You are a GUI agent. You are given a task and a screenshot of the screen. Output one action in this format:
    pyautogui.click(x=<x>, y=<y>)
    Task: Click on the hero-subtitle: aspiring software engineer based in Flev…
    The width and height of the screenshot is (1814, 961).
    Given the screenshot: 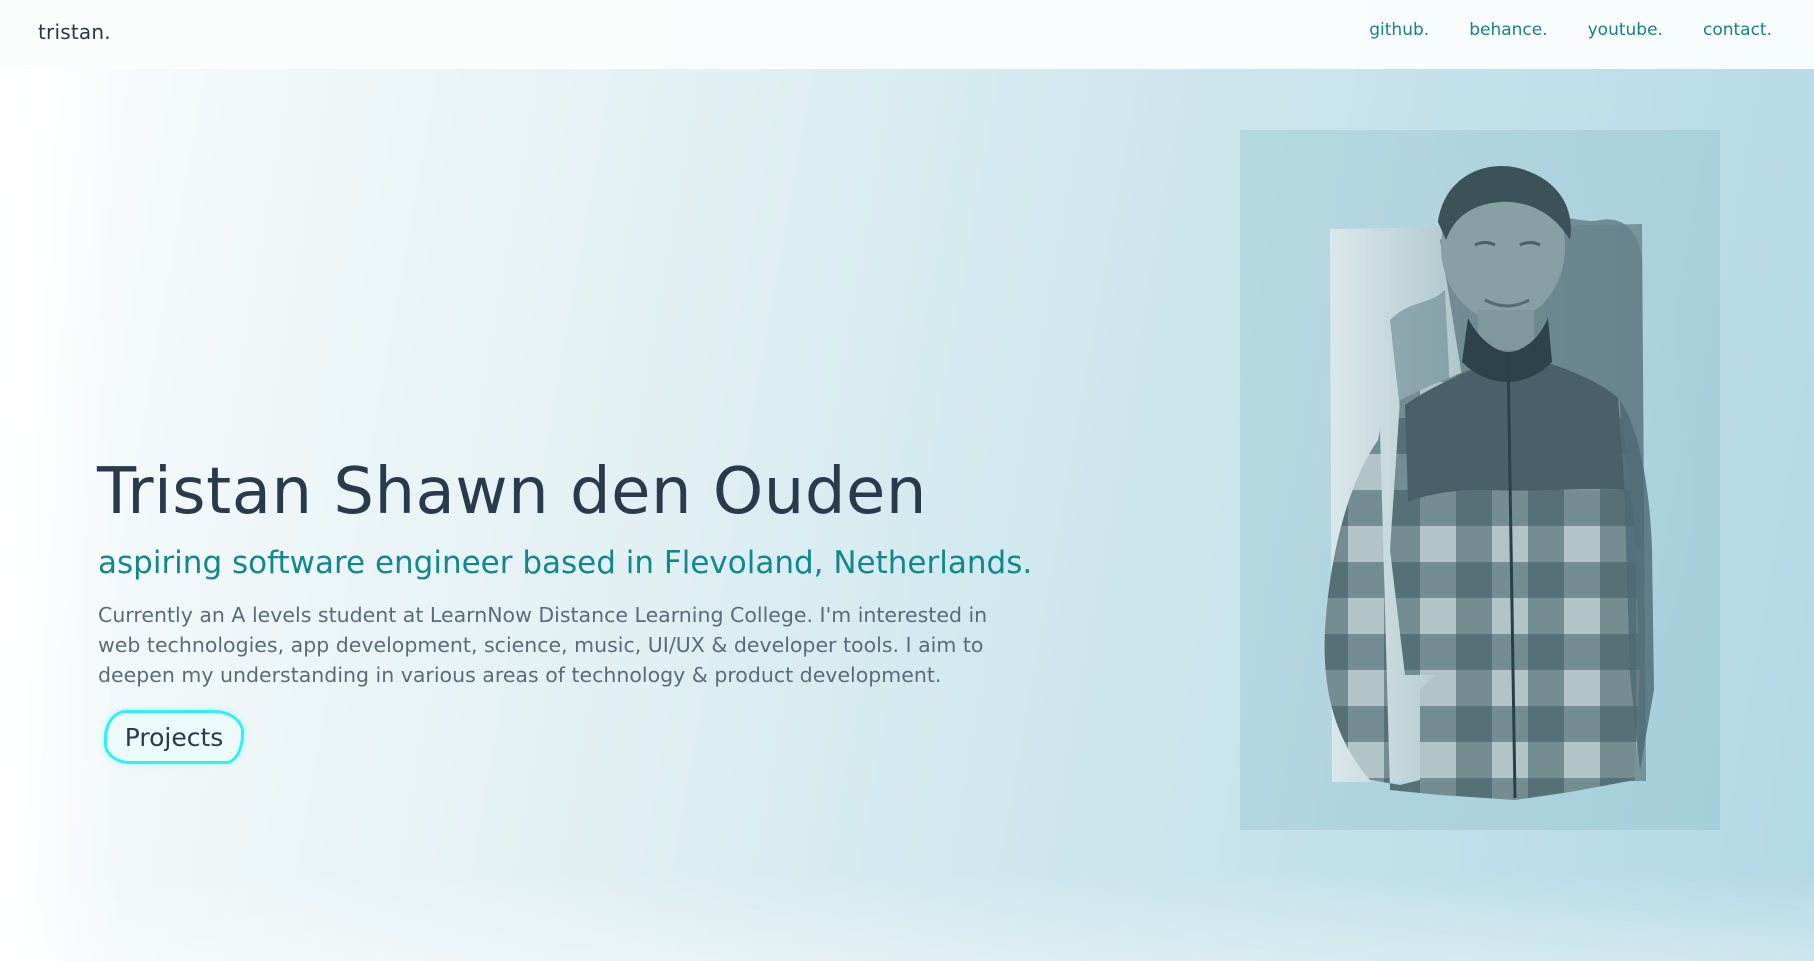 What is the action you would take?
    pyautogui.click(x=565, y=563)
    